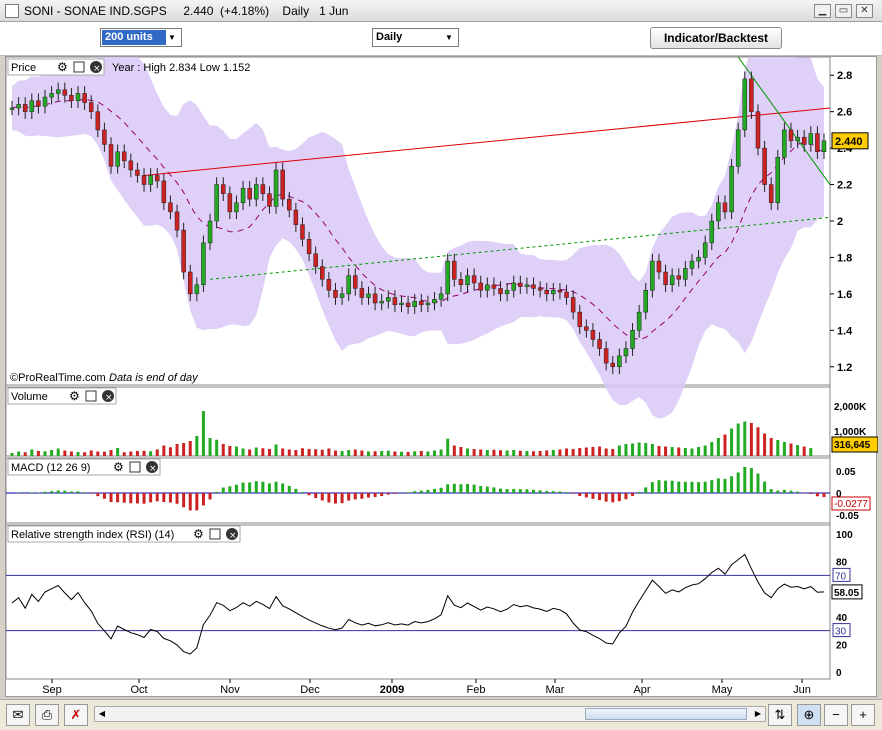 Image resolution: width=882 pixels, height=730 pixels. What do you see at coordinates (841, 632) in the screenshot?
I see `rsi-level-label: 30` at bounding box center [841, 632].